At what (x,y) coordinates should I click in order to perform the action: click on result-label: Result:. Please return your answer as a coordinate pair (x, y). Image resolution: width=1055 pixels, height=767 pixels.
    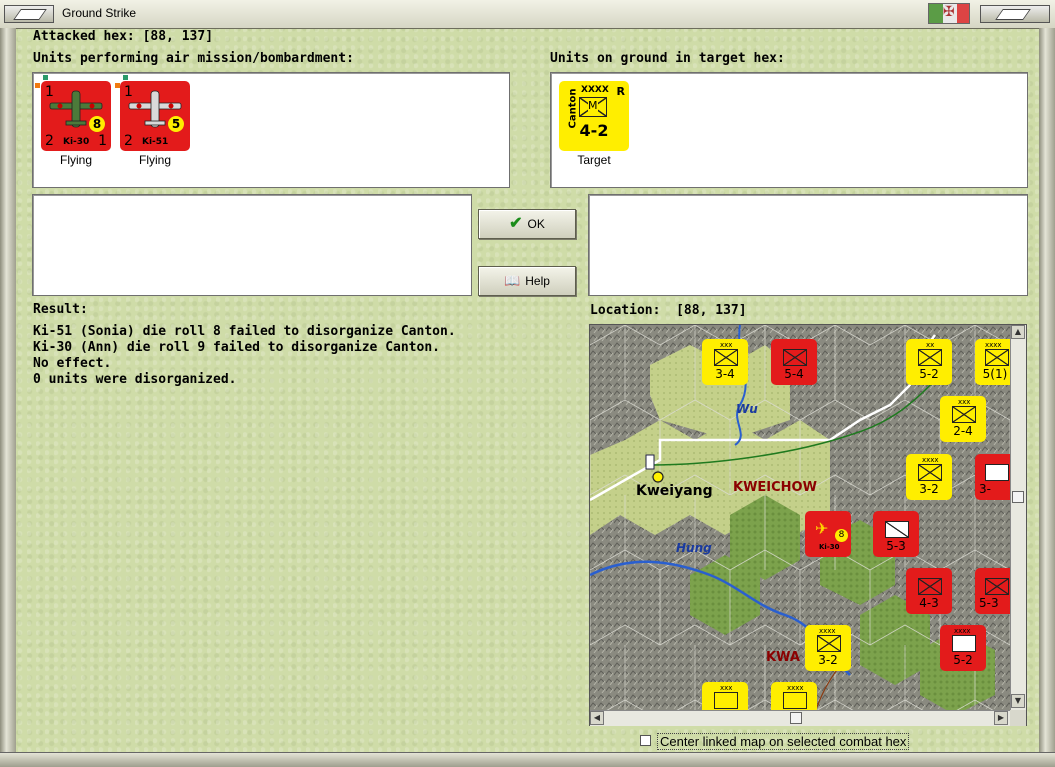
    Looking at the image, I should click on (60, 309).